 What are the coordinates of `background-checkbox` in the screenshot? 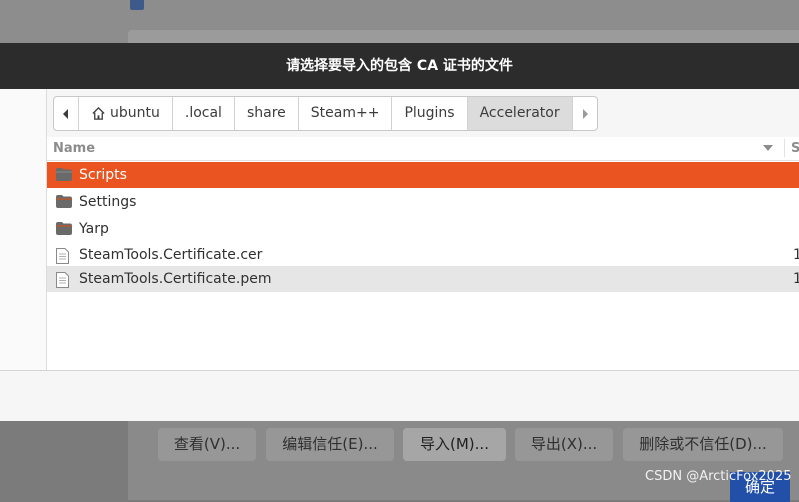 It's located at (137, 5).